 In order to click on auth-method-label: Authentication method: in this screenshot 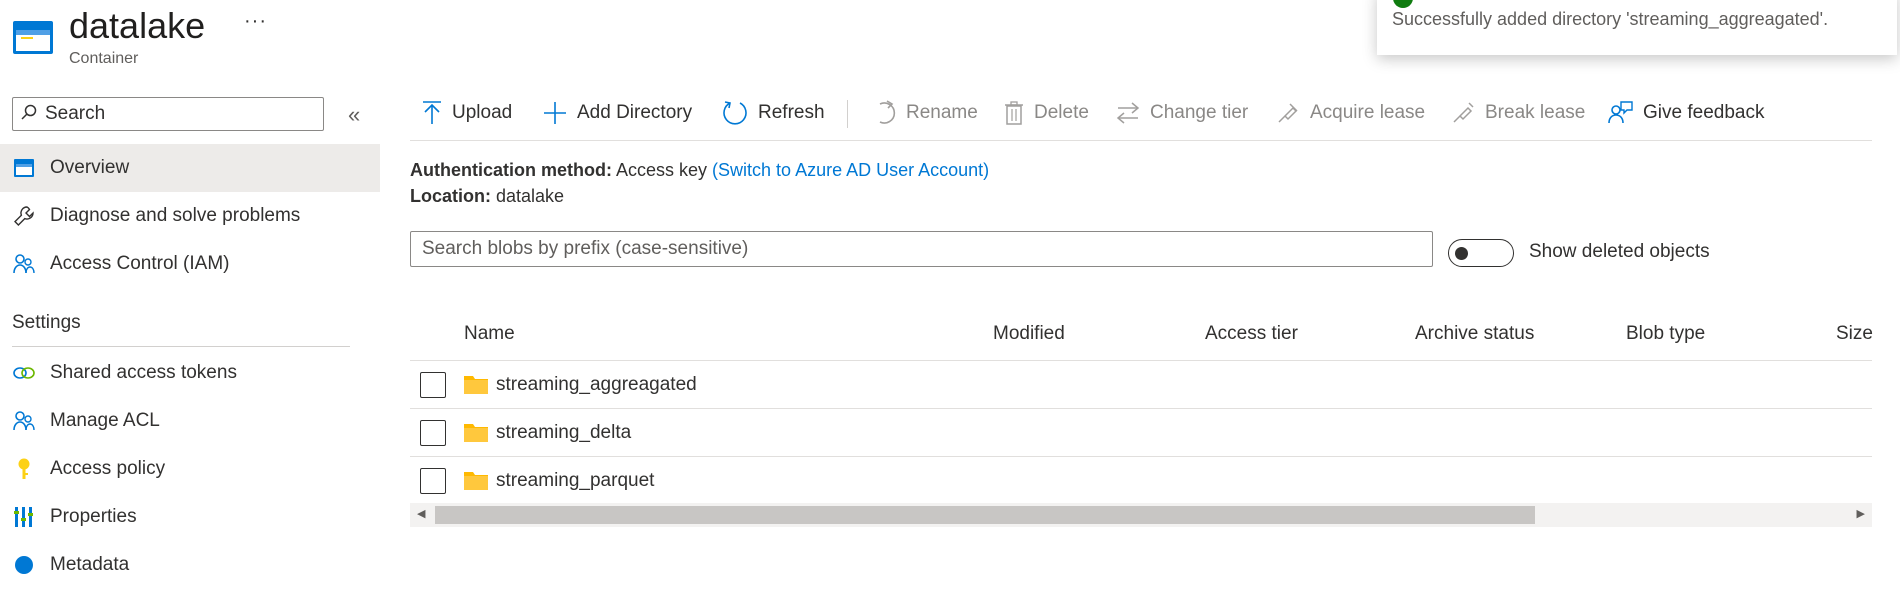, I will do `click(511, 170)`.